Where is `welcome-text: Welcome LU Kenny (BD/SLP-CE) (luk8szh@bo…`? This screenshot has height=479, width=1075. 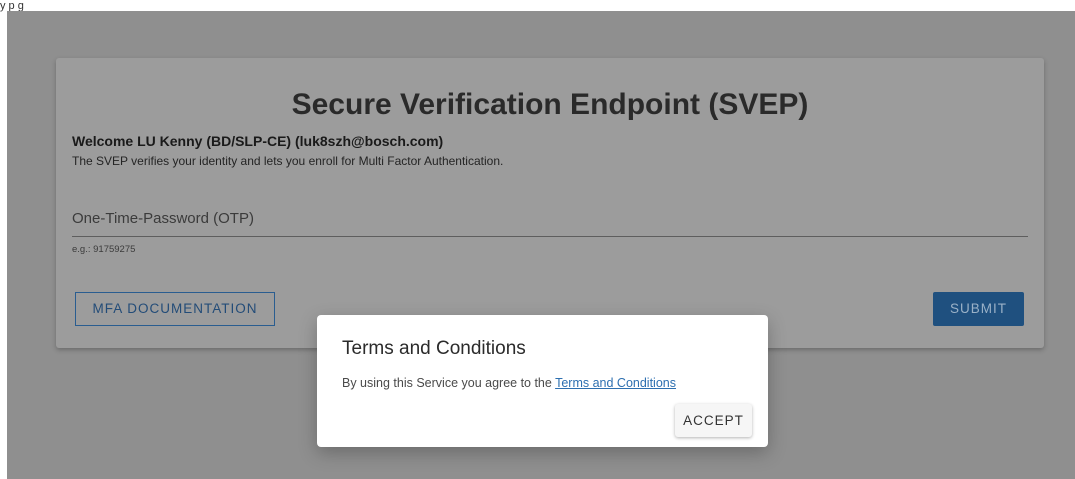
welcome-text: Welcome LU Kenny (BD/SLP-CE) (luk8szh@bo… is located at coordinates (258, 141).